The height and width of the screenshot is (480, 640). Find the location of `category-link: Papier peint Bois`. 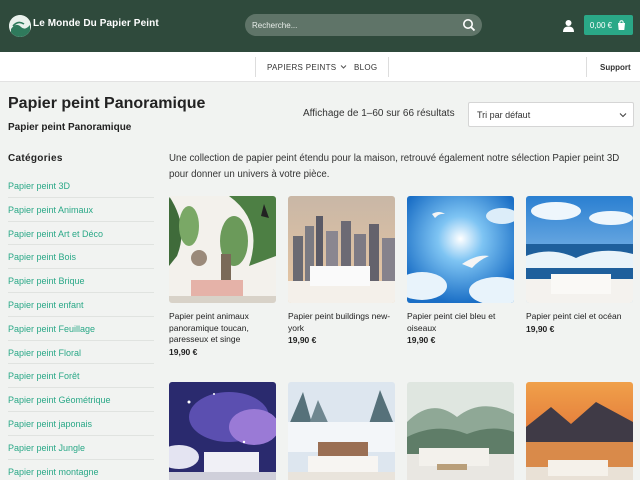

category-link: Papier peint Bois is located at coordinates (81, 257).